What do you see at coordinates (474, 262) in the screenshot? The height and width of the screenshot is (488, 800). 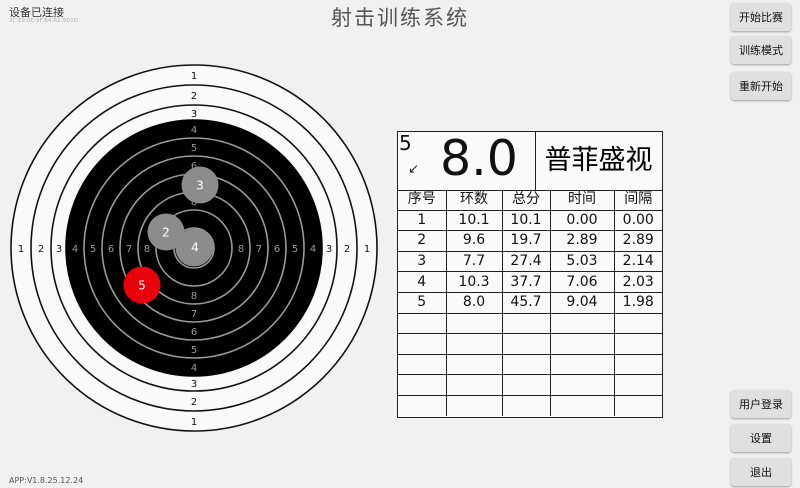 I see `table-cell: 7.7` at bounding box center [474, 262].